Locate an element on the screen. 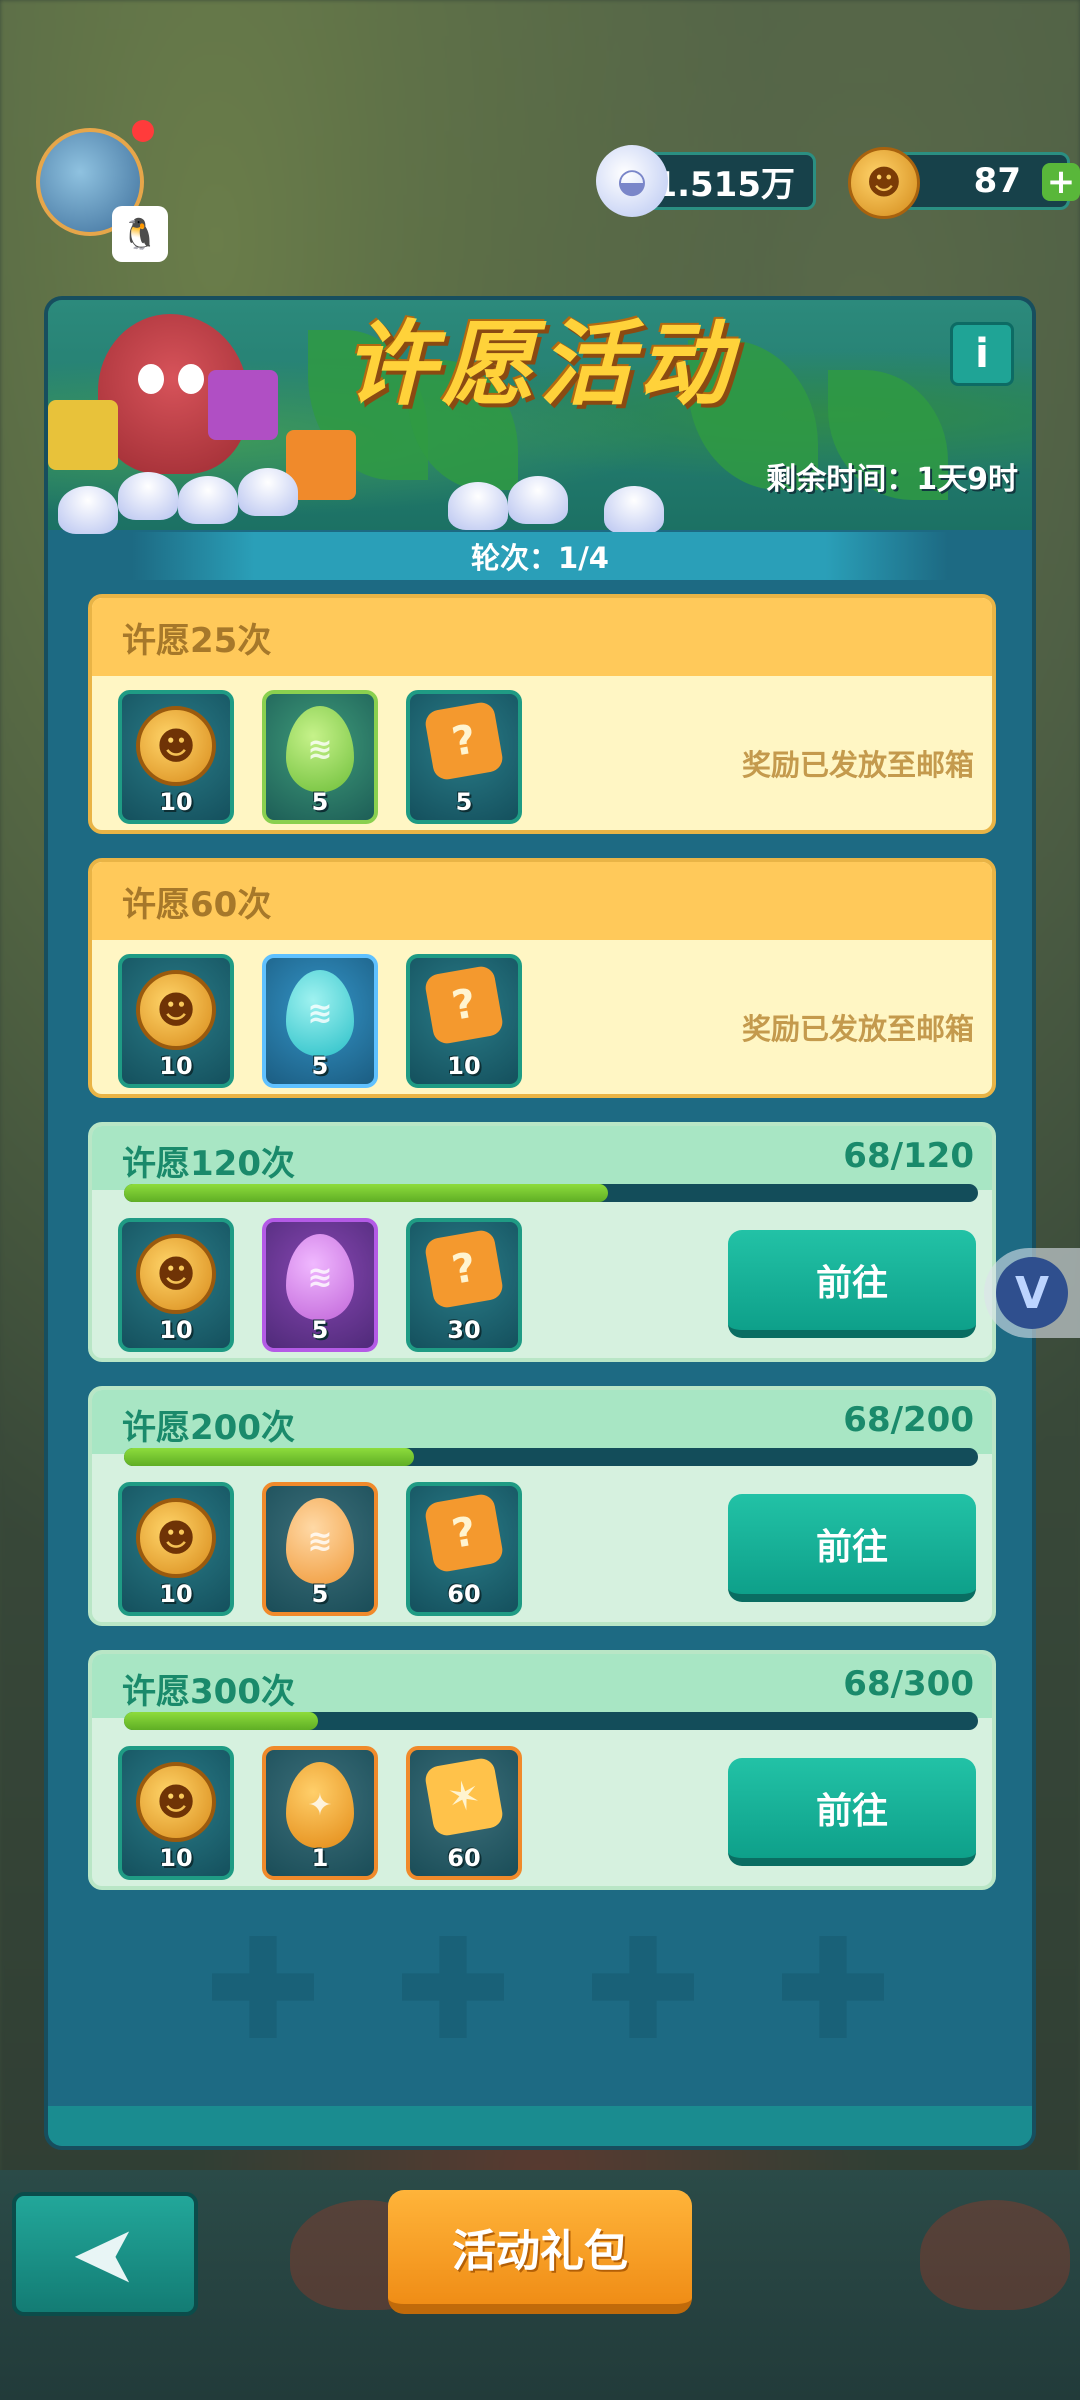 This screenshot has height=2400, width=1080. reward-item: ✶ 60 is located at coordinates (464, 1813).